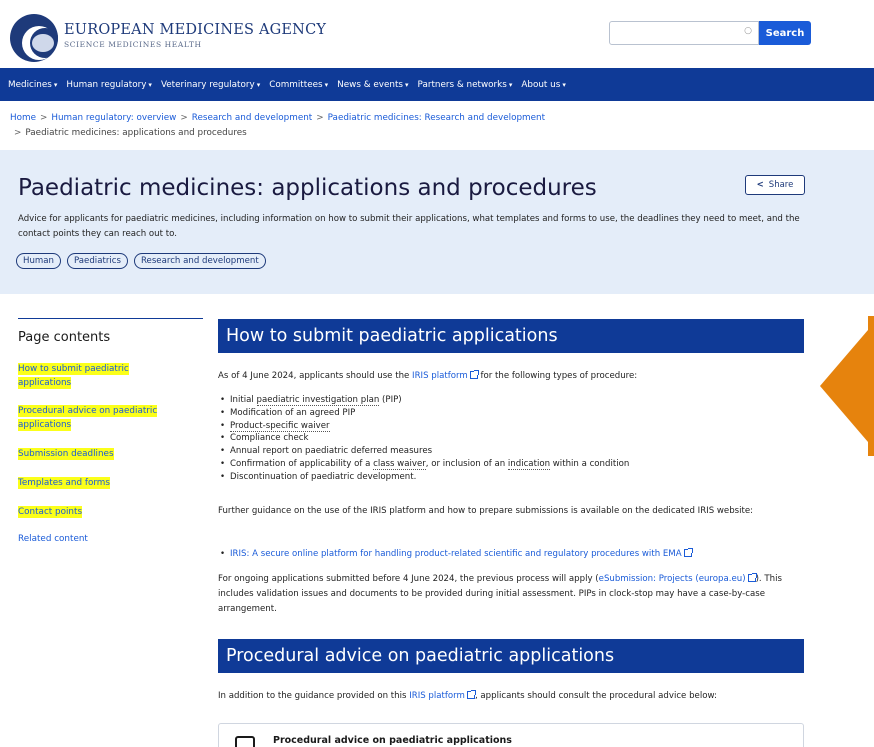 The image size is (874, 747). What do you see at coordinates (557, 376) in the screenshot?
I see `text: for the following types of procedure:` at bounding box center [557, 376].